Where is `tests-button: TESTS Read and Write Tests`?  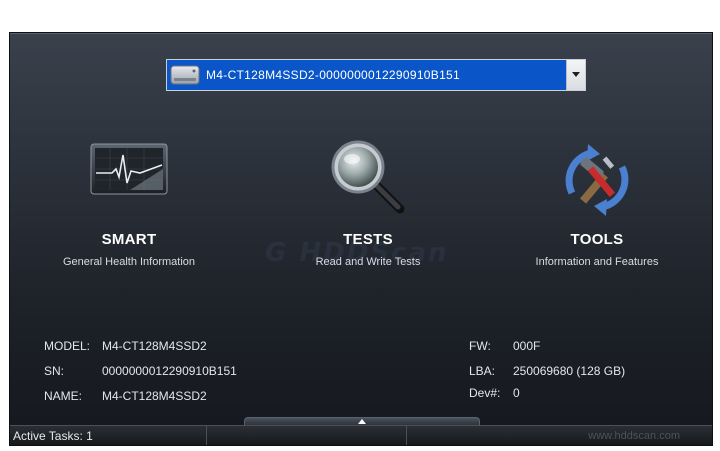
tests-button: TESTS Read and Write Tests is located at coordinates (368, 206).